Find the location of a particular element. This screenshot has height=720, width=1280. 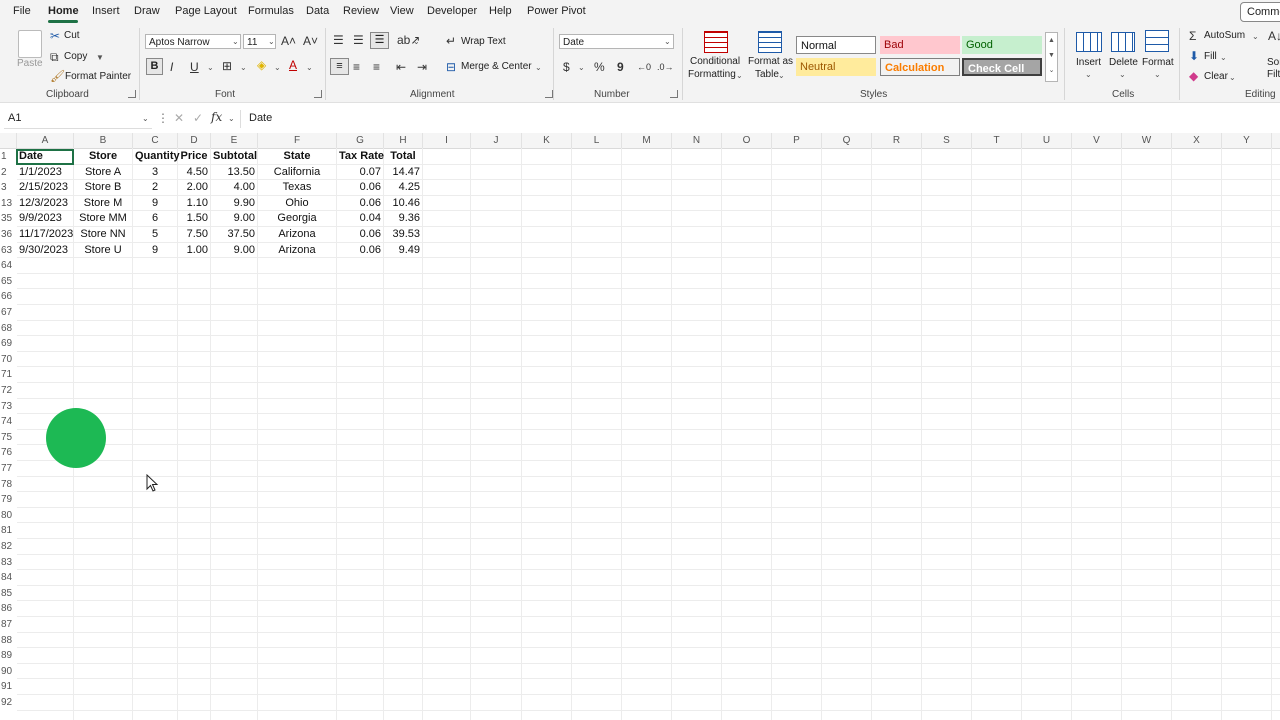

row-header-36: 36 is located at coordinates (8, 235).